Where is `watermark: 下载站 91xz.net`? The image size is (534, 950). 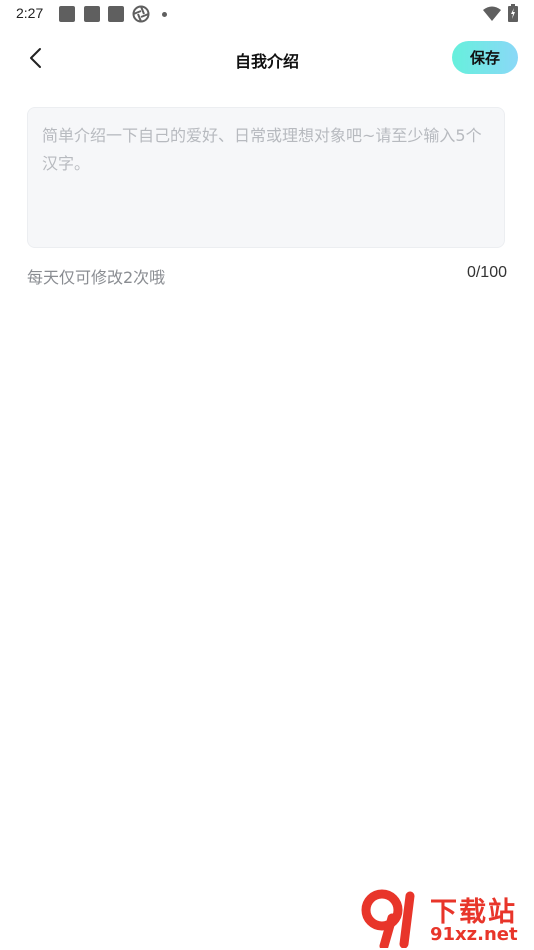 watermark: 下载站 91xz.net is located at coordinates (446, 918).